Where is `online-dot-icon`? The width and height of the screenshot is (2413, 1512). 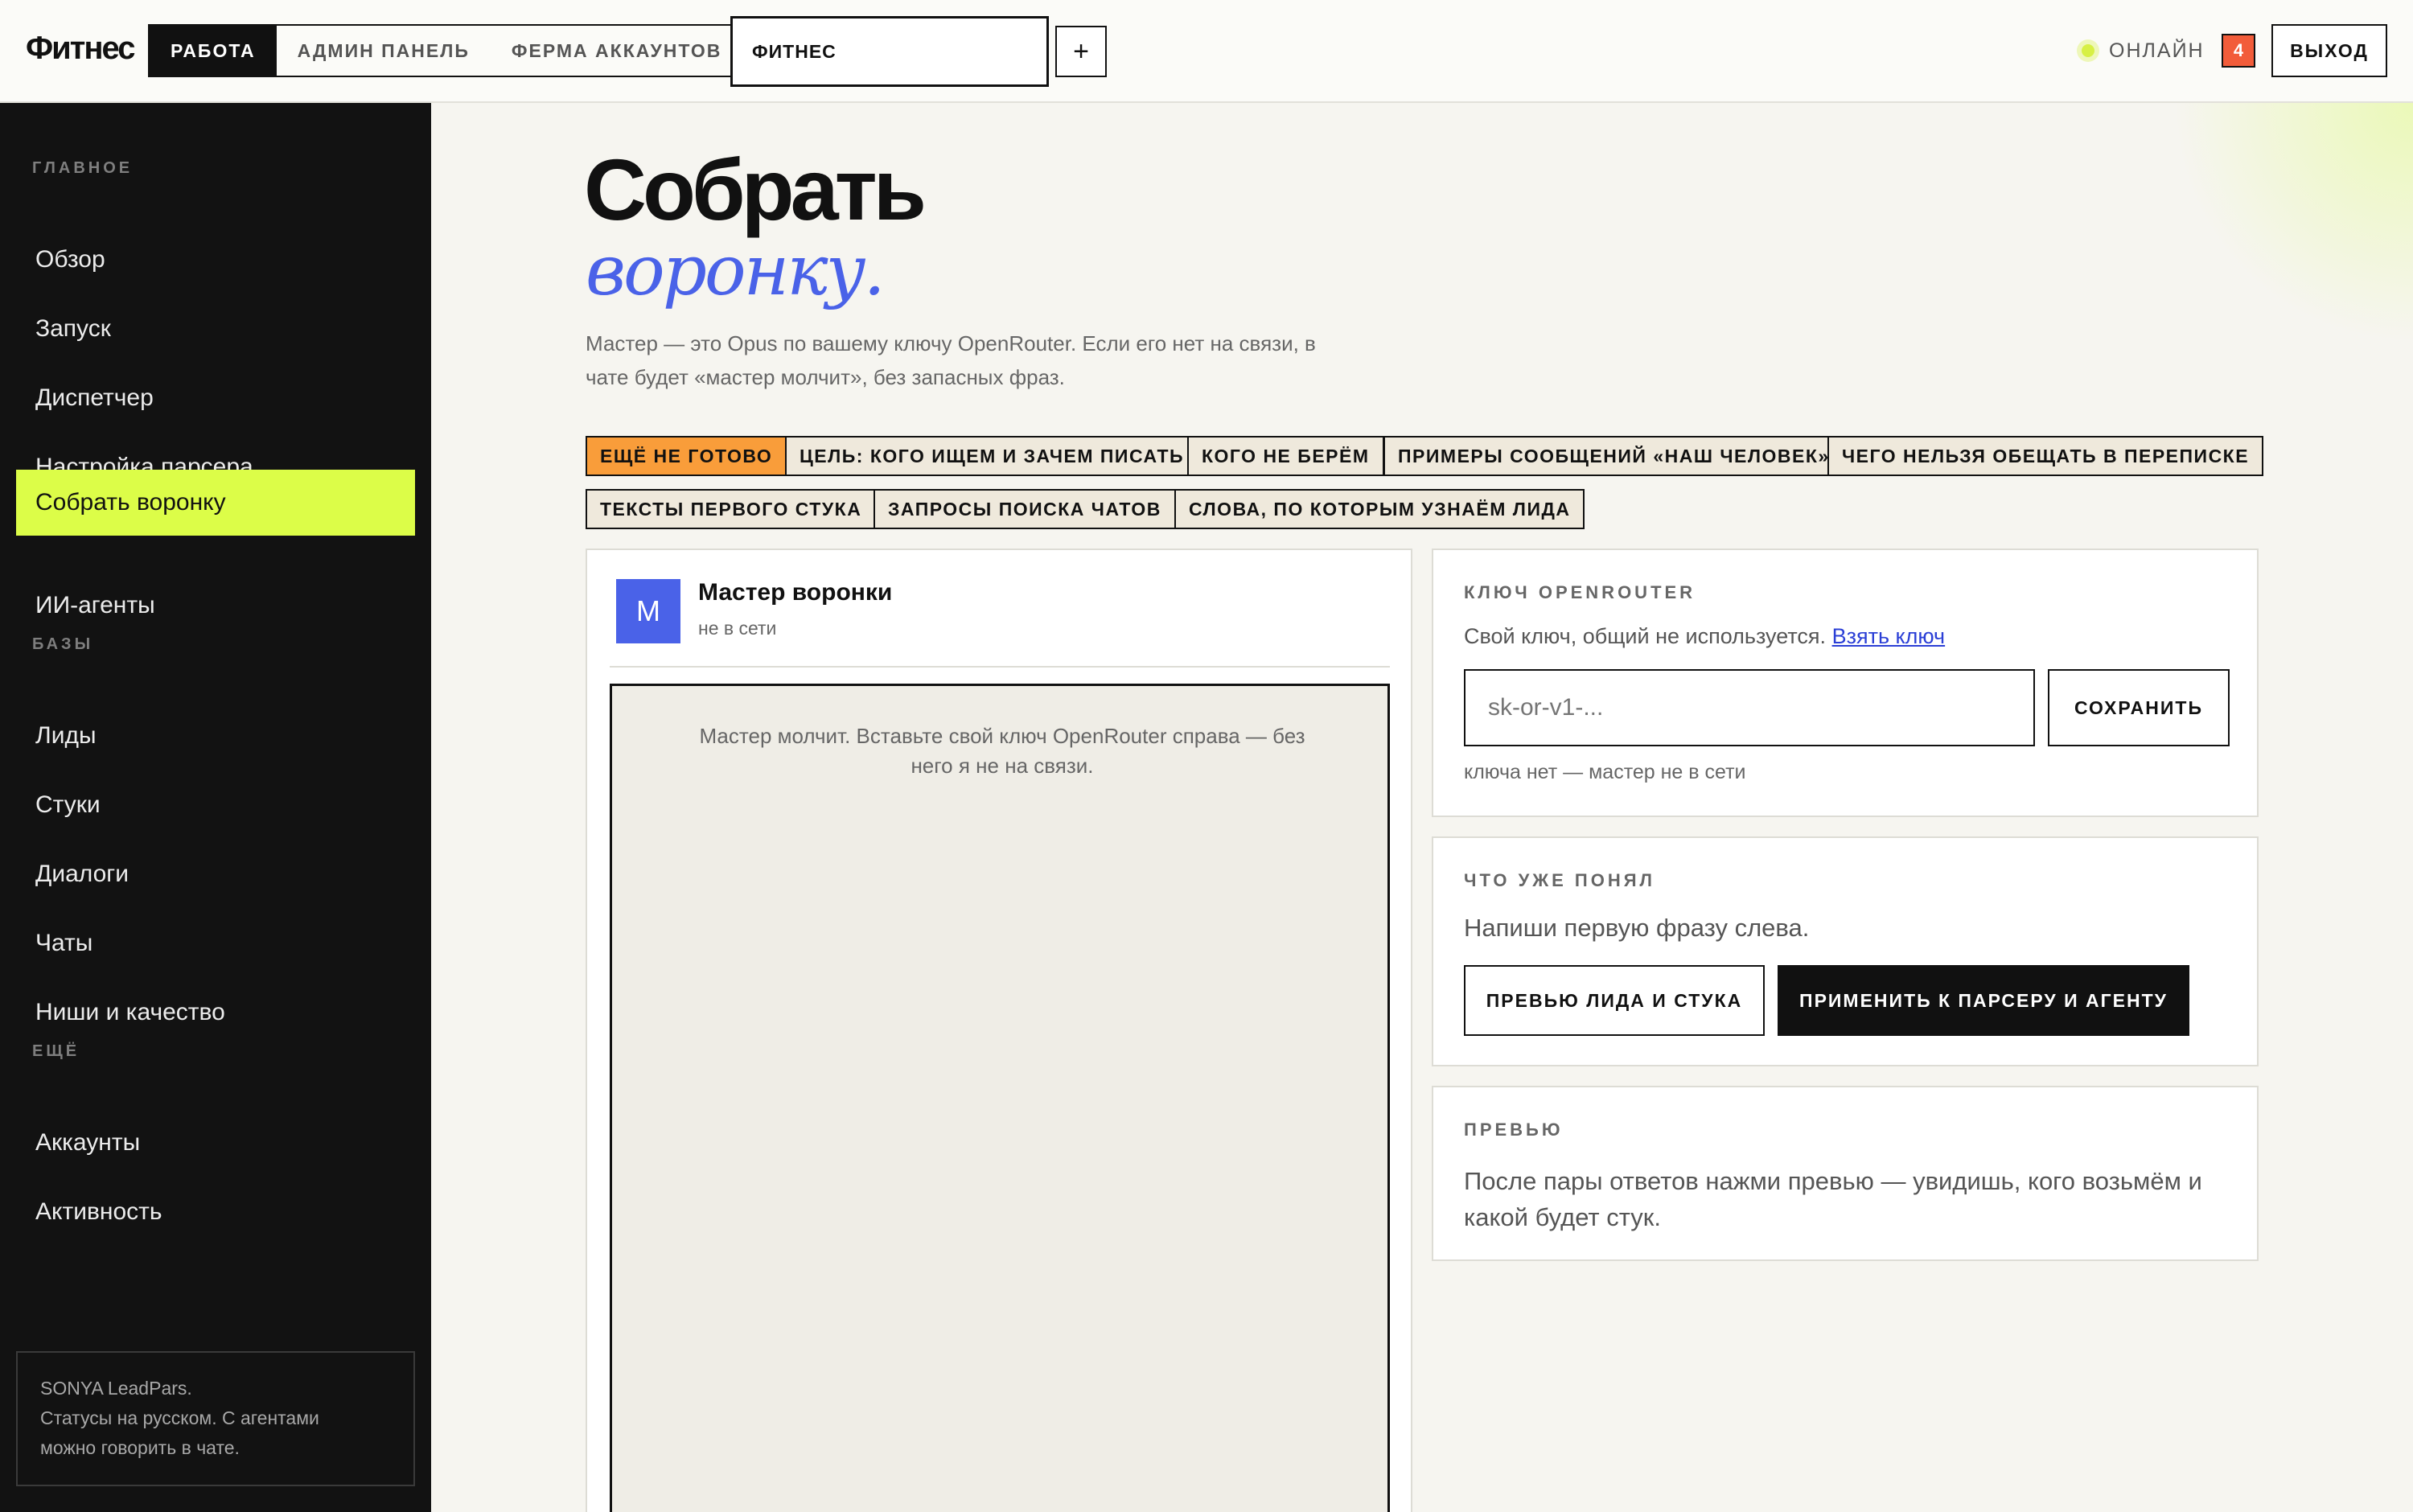 online-dot-icon is located at coordinates (2088, 51).